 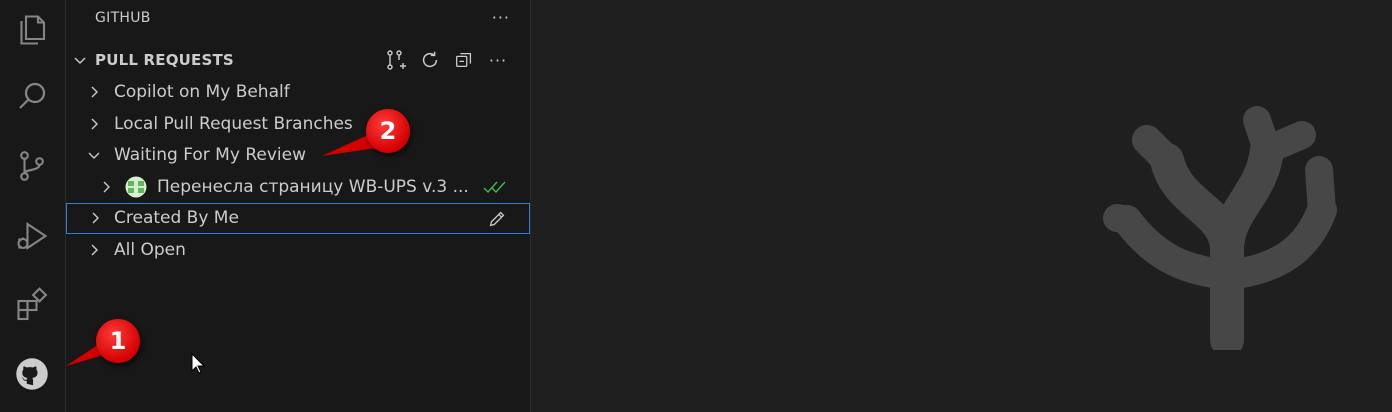 I want to click on extensions-icon, so click(x=32, y=304).